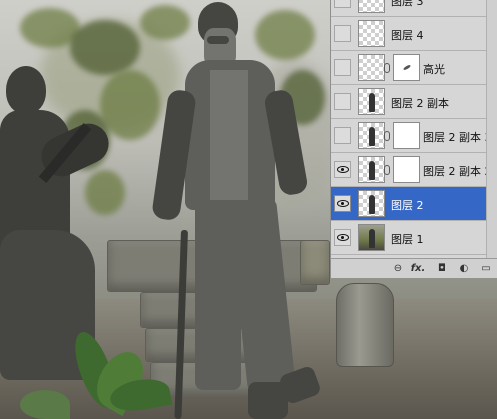  What do you see at coordinates (45, 404) in the screenshot?
I see `plant-leaf` at bounding box center [45, 404].